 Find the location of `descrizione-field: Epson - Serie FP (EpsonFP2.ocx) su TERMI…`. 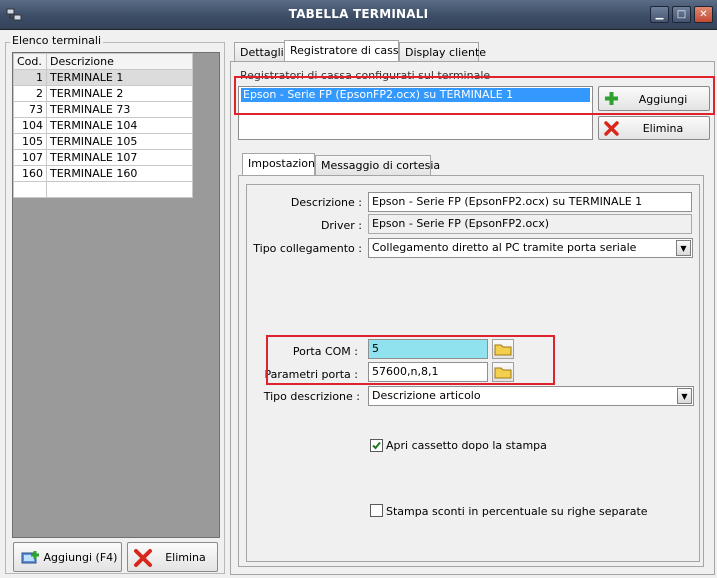

descrizione-field: Epson - Serie FP (EpsonFP2.ocx) su TERMI… is located at coordinates (530, 202).